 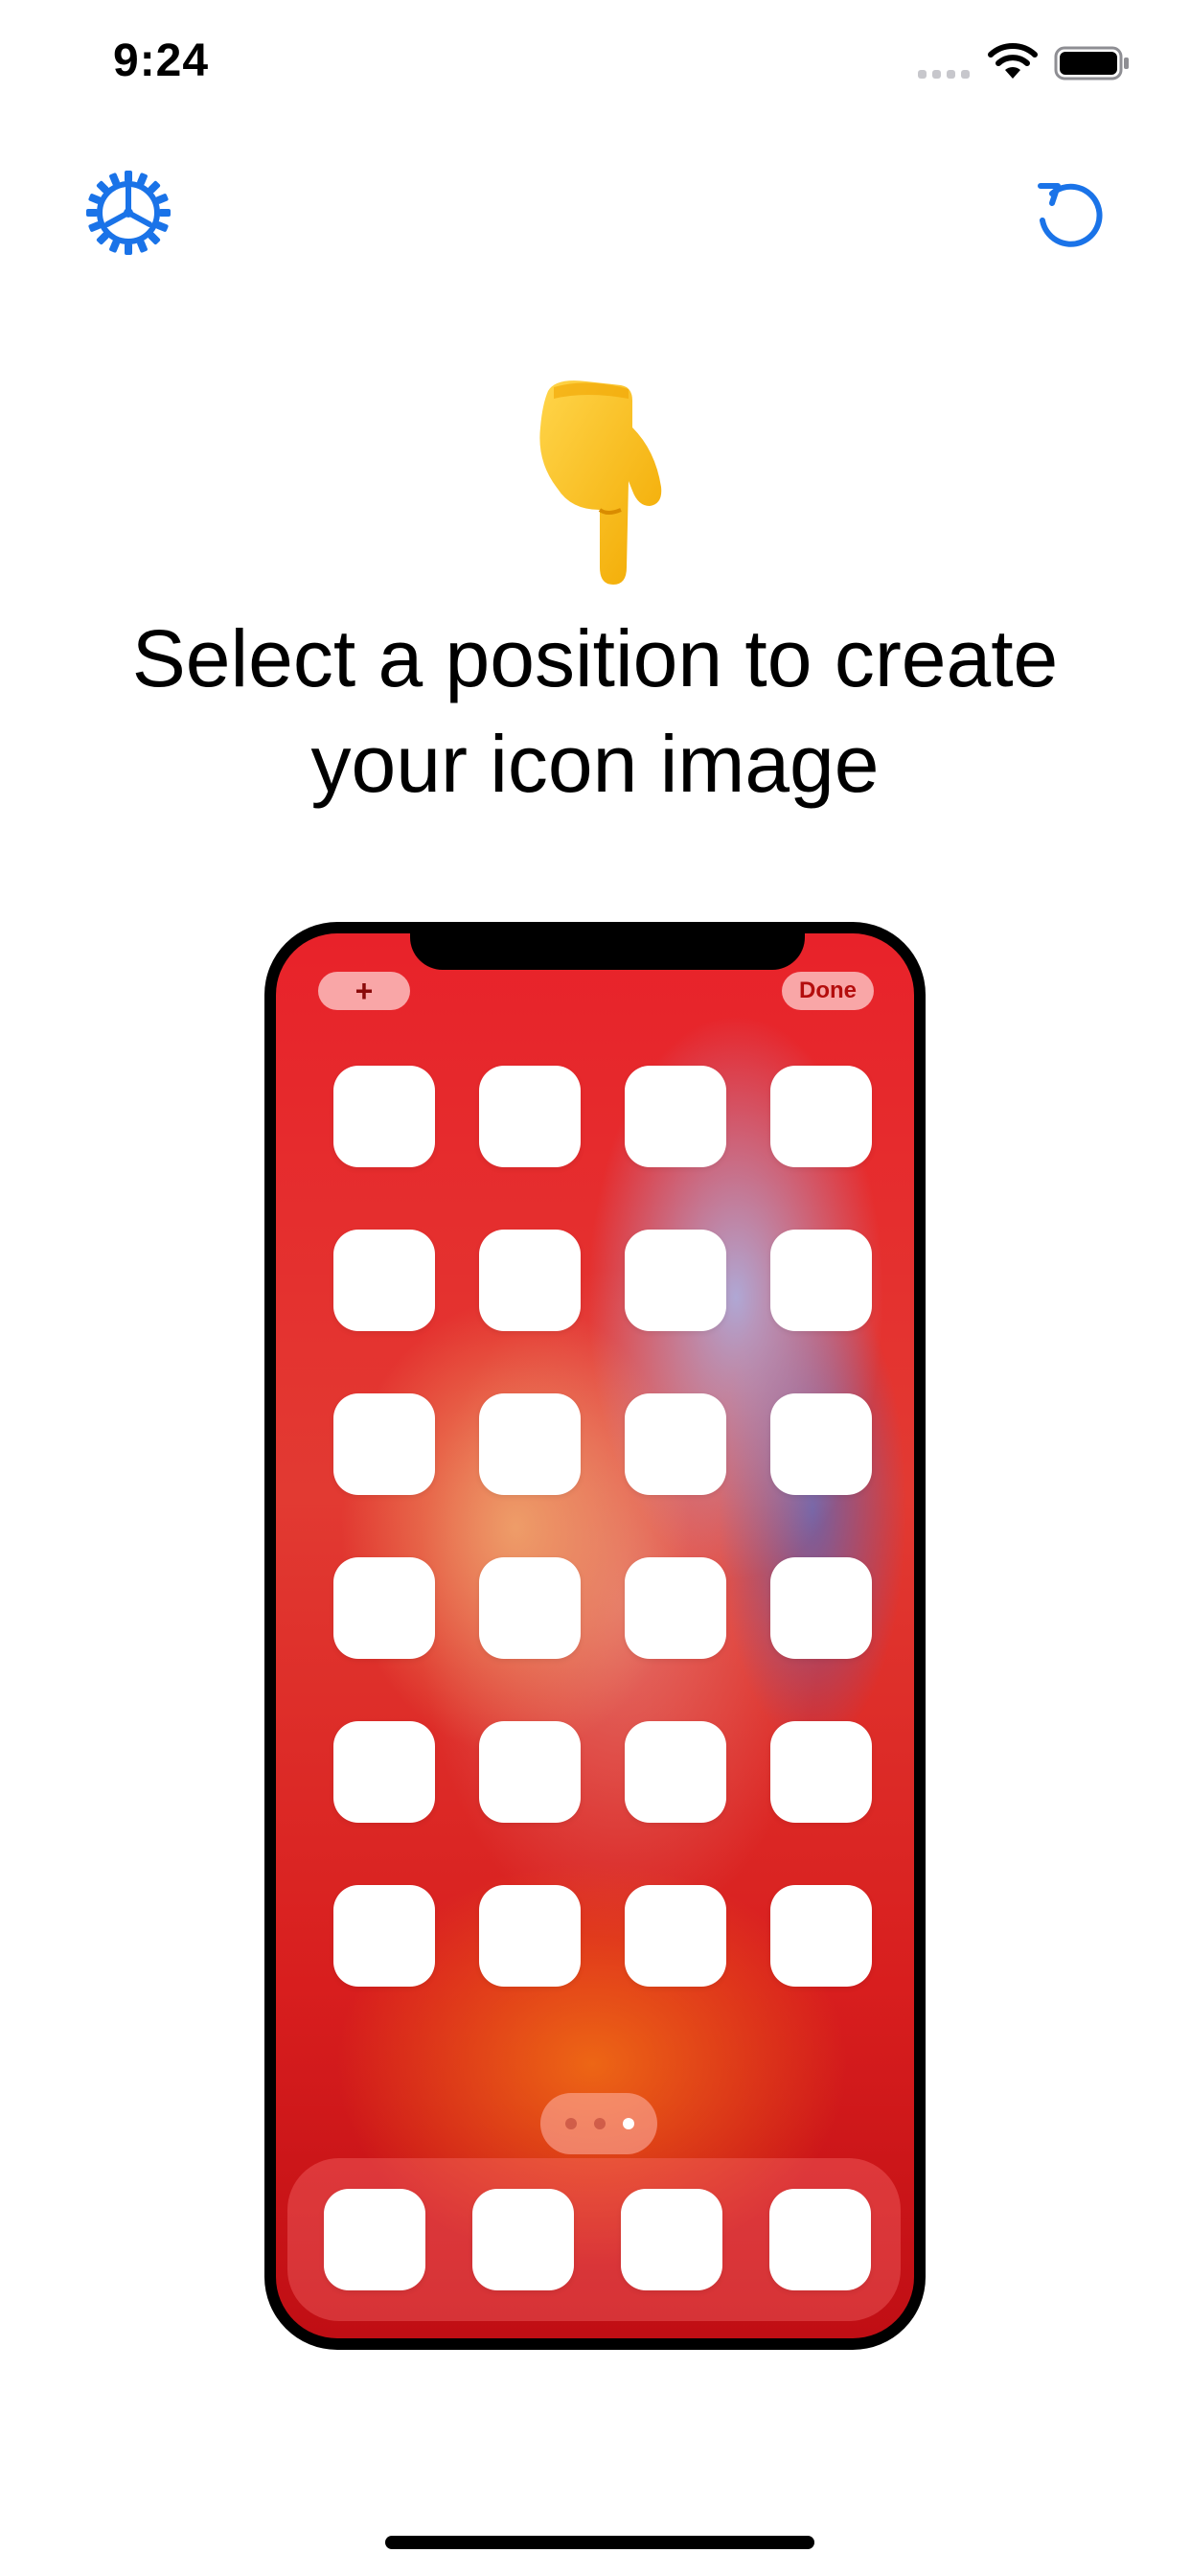 I want to click on icon-position-r2-c2, so click(x=530, y=1280).